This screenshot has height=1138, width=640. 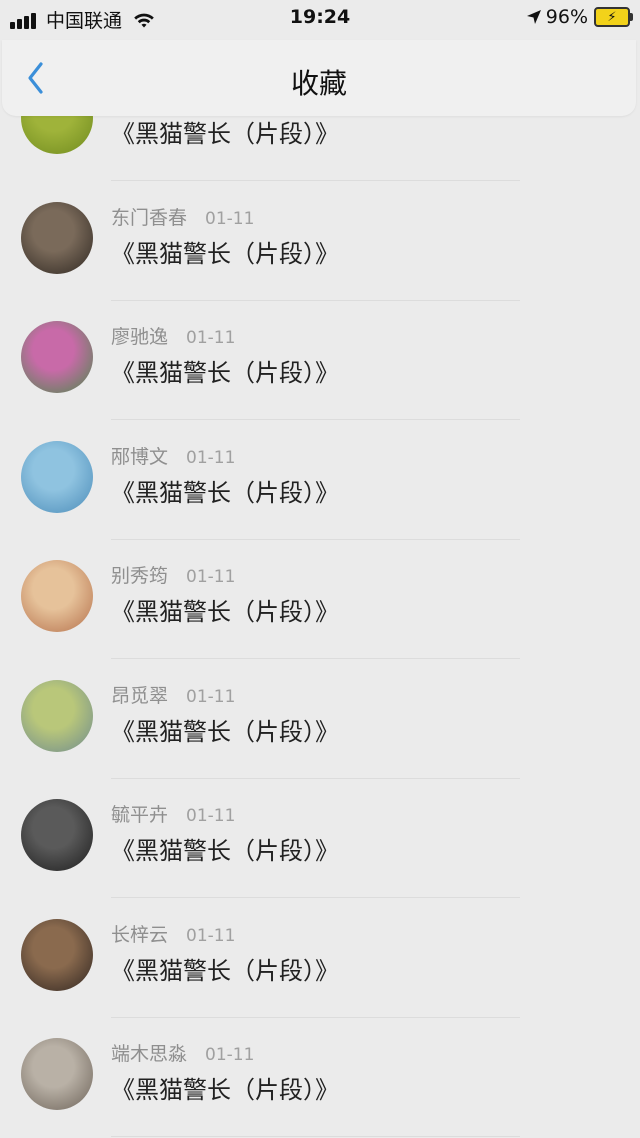 What do you see at coordinates (318, 83) in the screenshot?
I see `page-title: 收藏` at bounding box center [318, 83].